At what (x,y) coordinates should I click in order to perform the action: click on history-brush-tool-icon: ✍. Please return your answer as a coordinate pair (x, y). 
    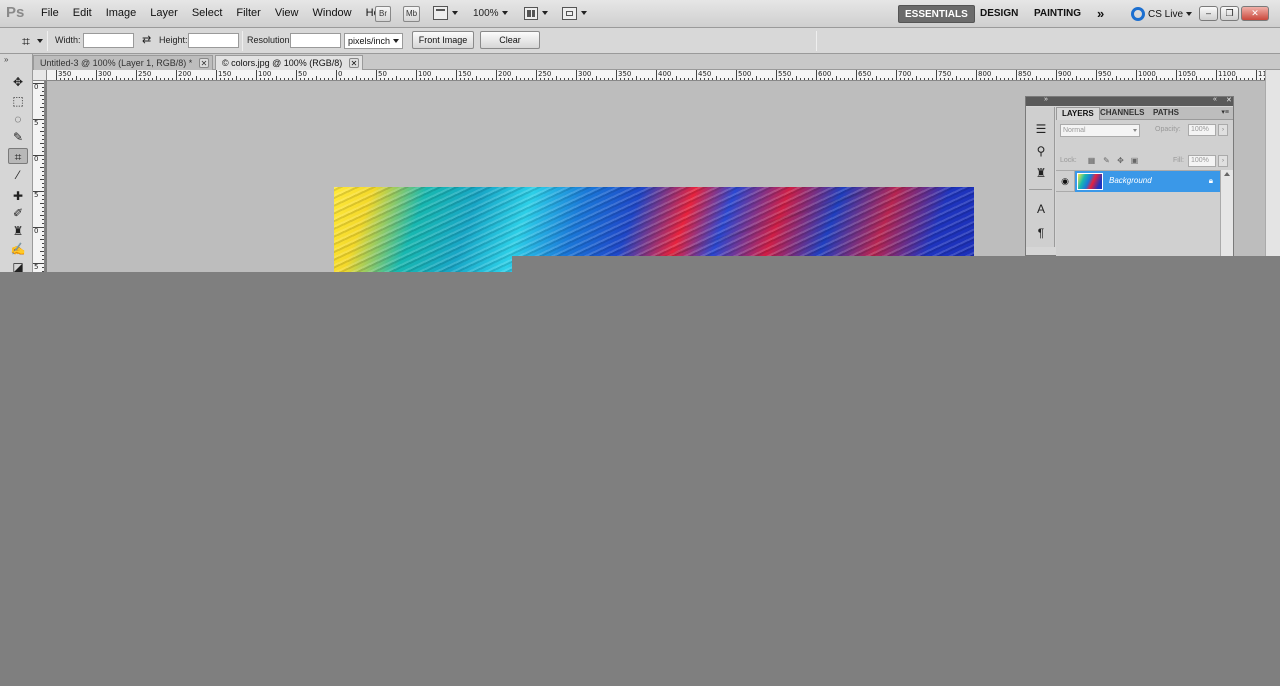
    Looking at the image, I should click on (18, 249).